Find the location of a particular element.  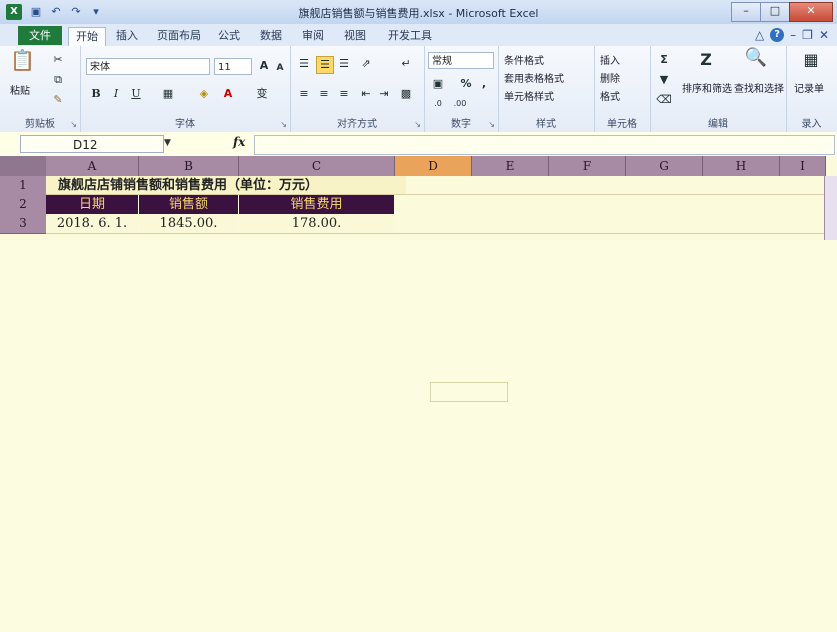

phonetic-button: 变 is located at coordinates (262, 94).